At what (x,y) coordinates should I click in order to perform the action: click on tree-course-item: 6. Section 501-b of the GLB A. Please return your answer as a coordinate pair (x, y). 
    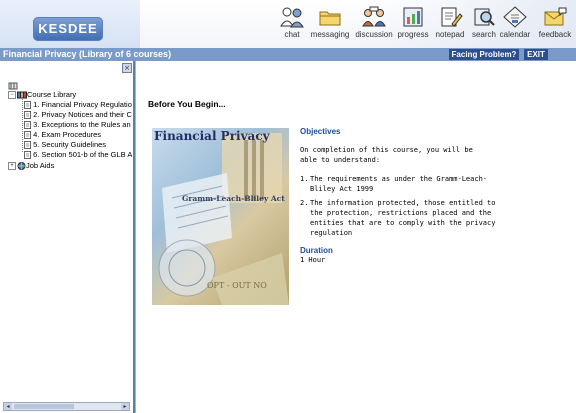
    Looking at the image, I should click on (78, 155).